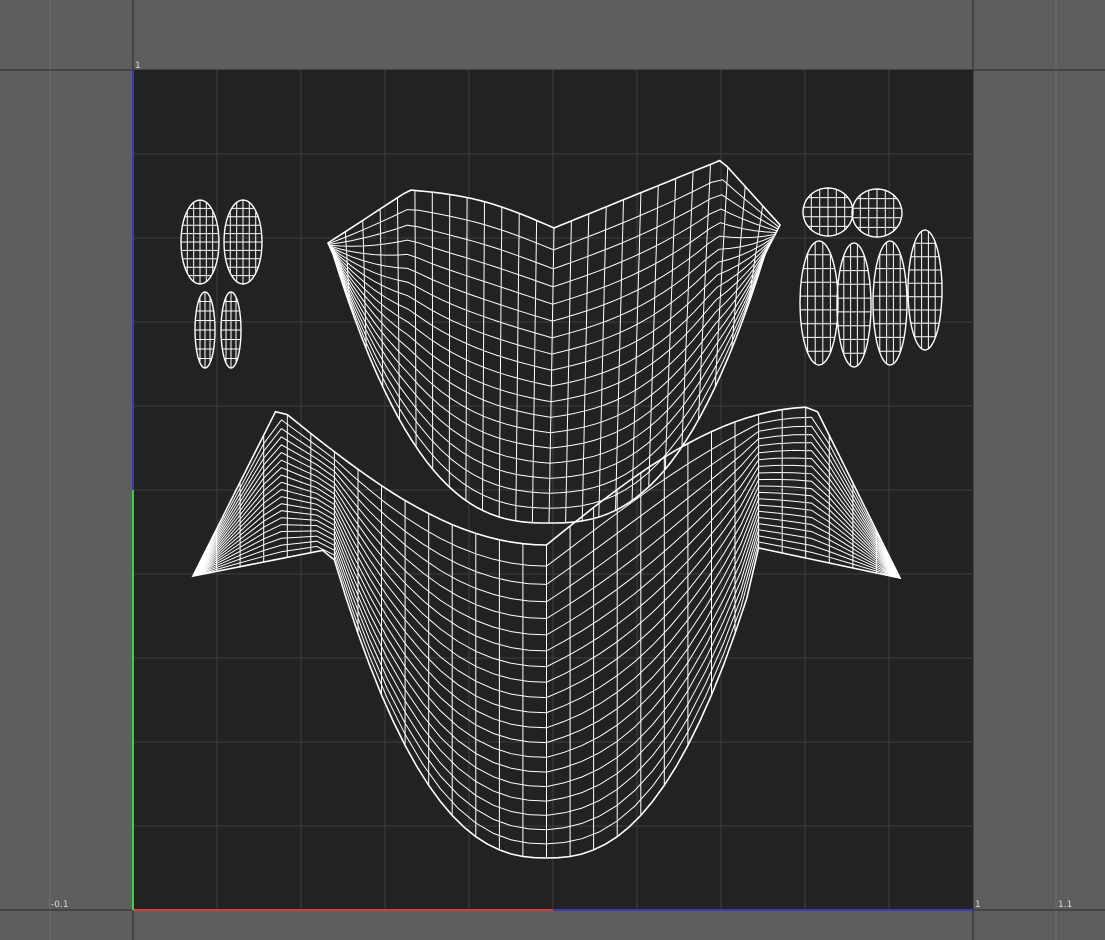 The image size is (1105, 940). What do you see at coordinates (1065, 905) in the screenshot?
I see `axis-label-u-1-1: 1.1` at bounding box center [1065, 905].